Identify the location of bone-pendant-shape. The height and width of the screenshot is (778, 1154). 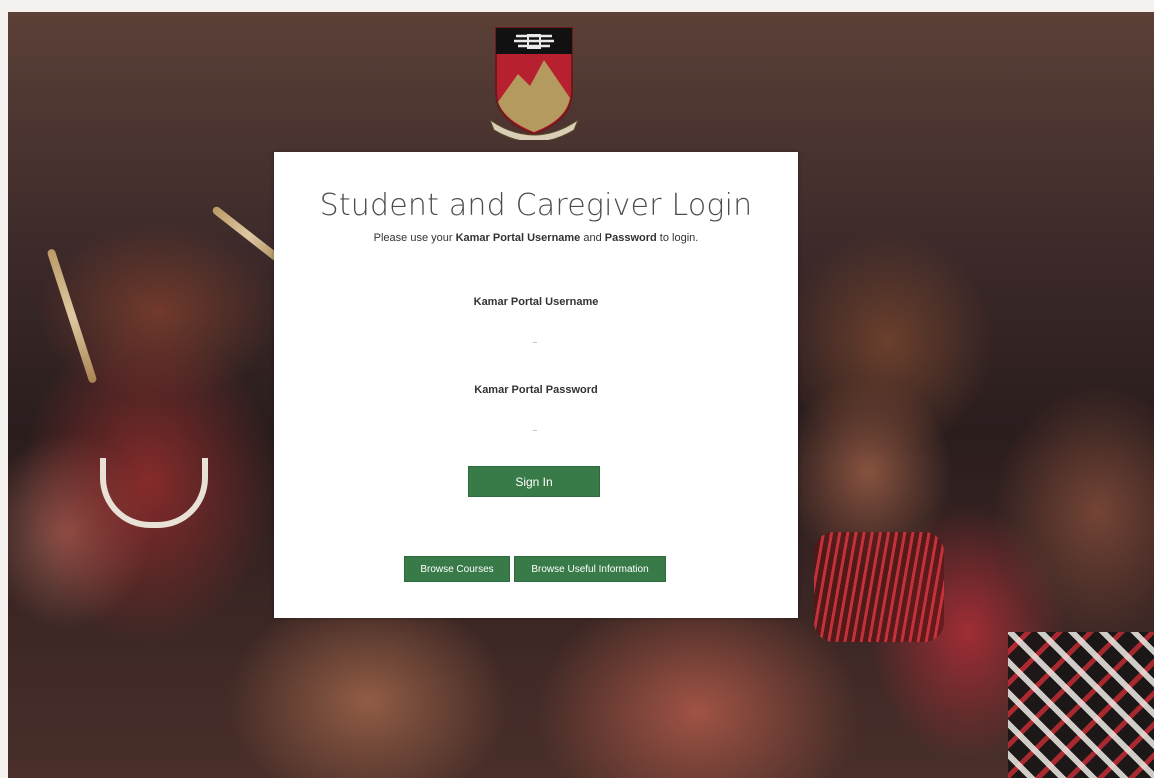
(154, 493).